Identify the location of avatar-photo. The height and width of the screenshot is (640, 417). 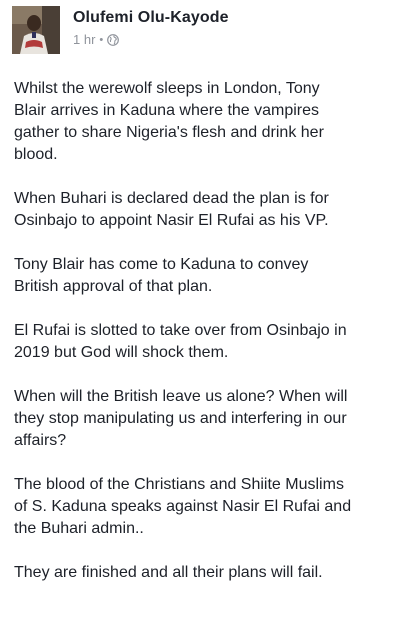
(36, 30).